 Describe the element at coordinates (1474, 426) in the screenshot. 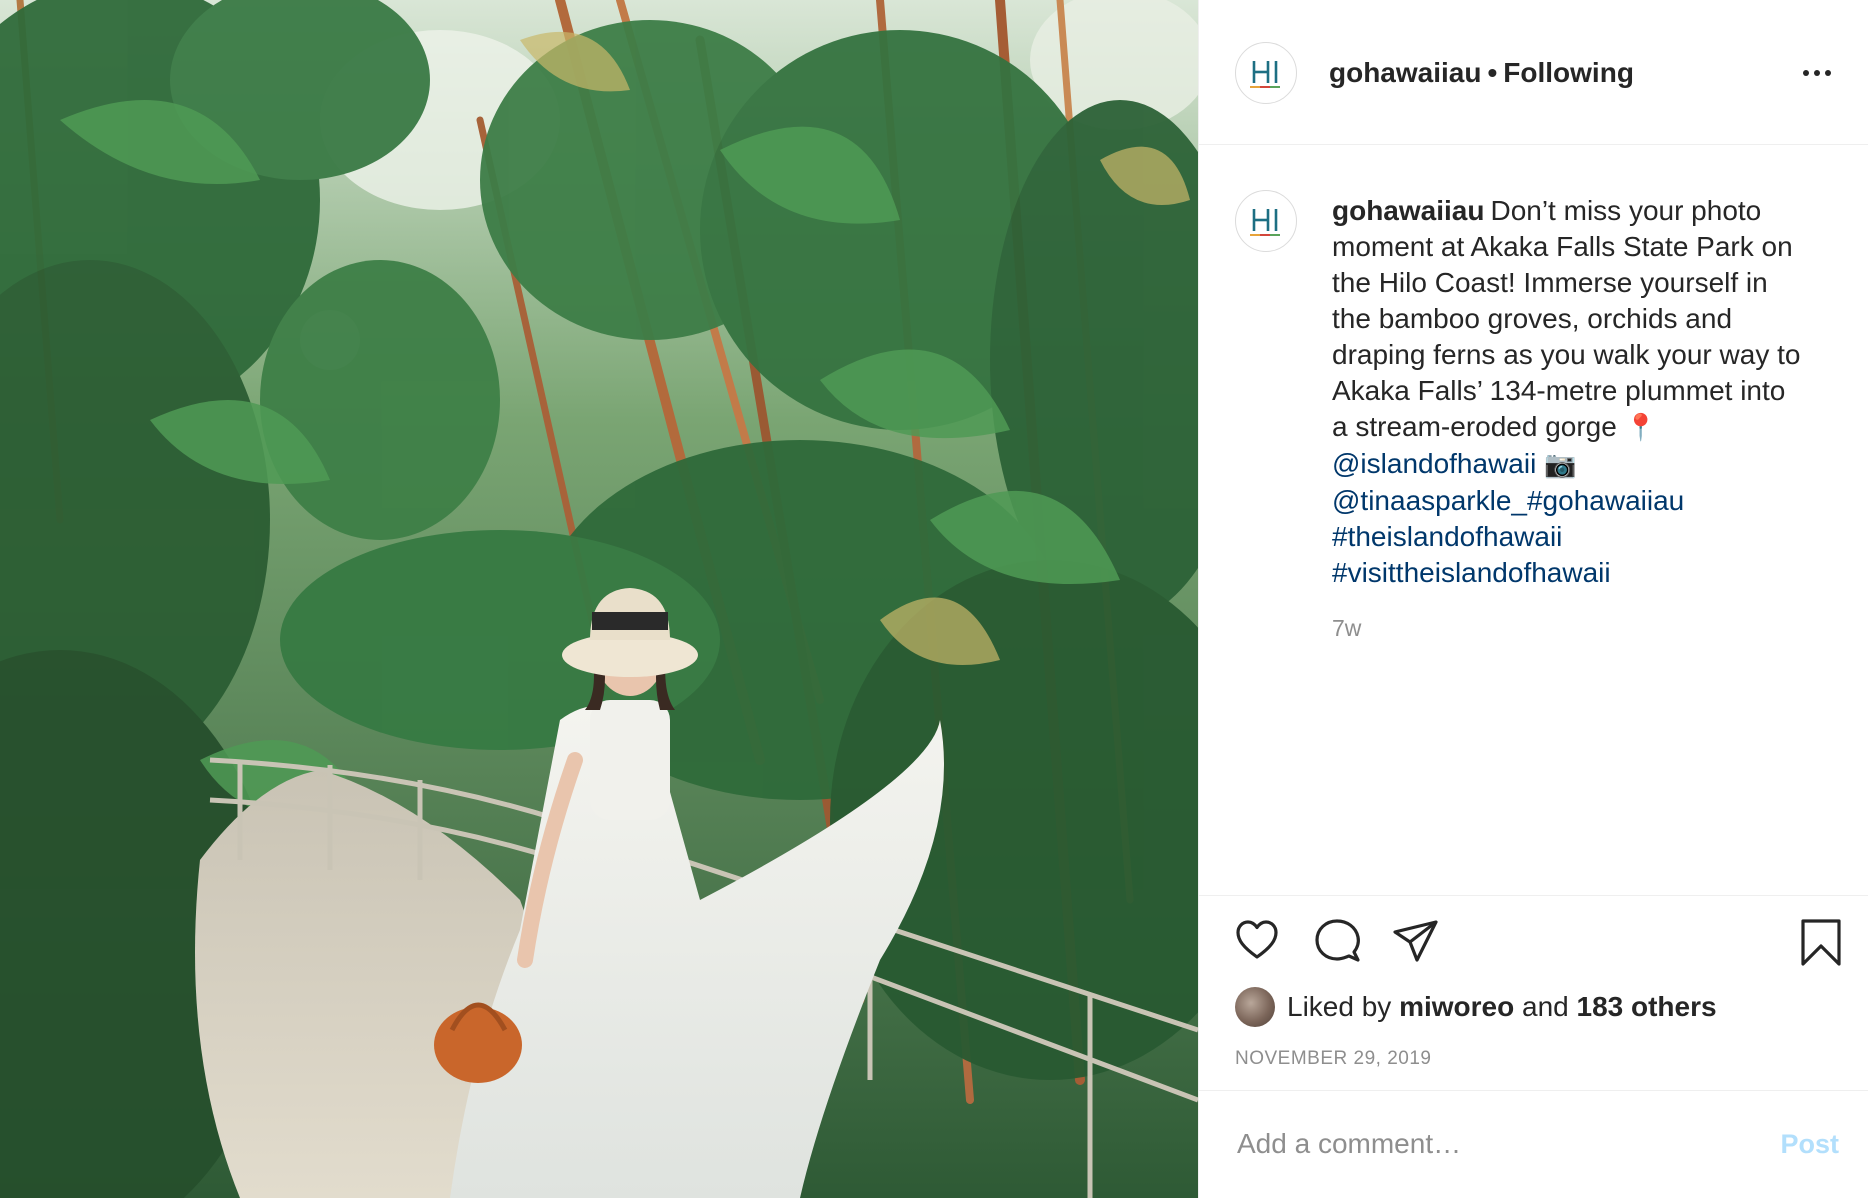

I see `caption-line: a stream-eroded gorge` at that location.